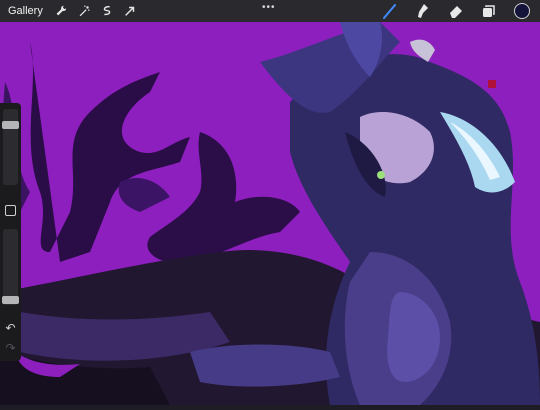  I want to click on smudge-tool-button, so click(423, 11).